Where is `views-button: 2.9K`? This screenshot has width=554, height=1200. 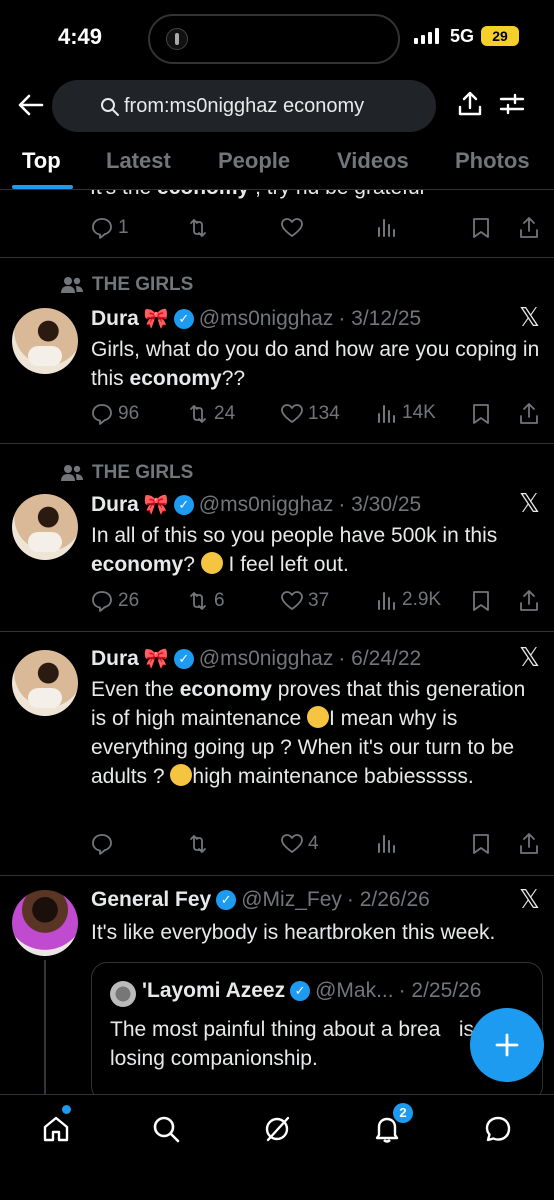 views-button: 2.9K is located at coordinates (408, 600).